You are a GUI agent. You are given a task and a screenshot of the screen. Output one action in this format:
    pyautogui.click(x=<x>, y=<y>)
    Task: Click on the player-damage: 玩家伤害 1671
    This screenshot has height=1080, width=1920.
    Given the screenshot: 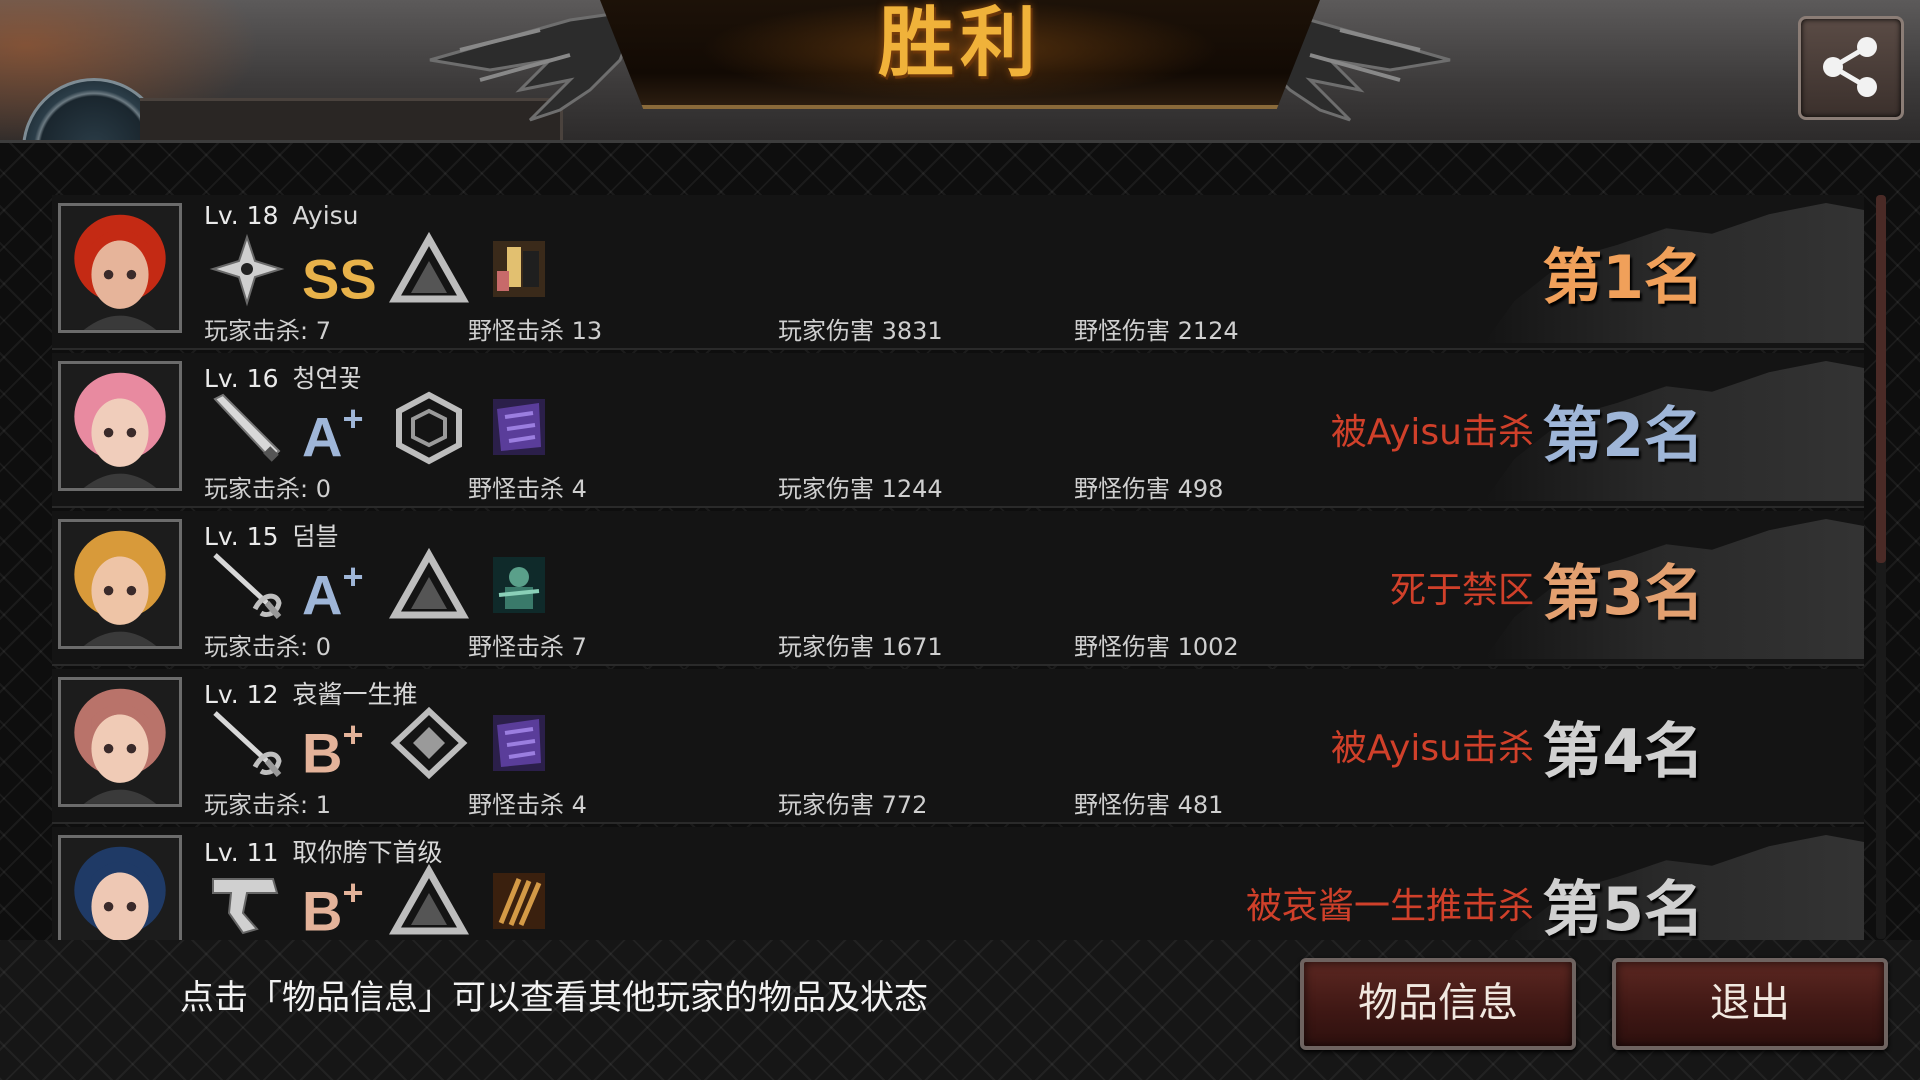 What is the action you would take?
    pyautogui.click(x=860, y=647)
    